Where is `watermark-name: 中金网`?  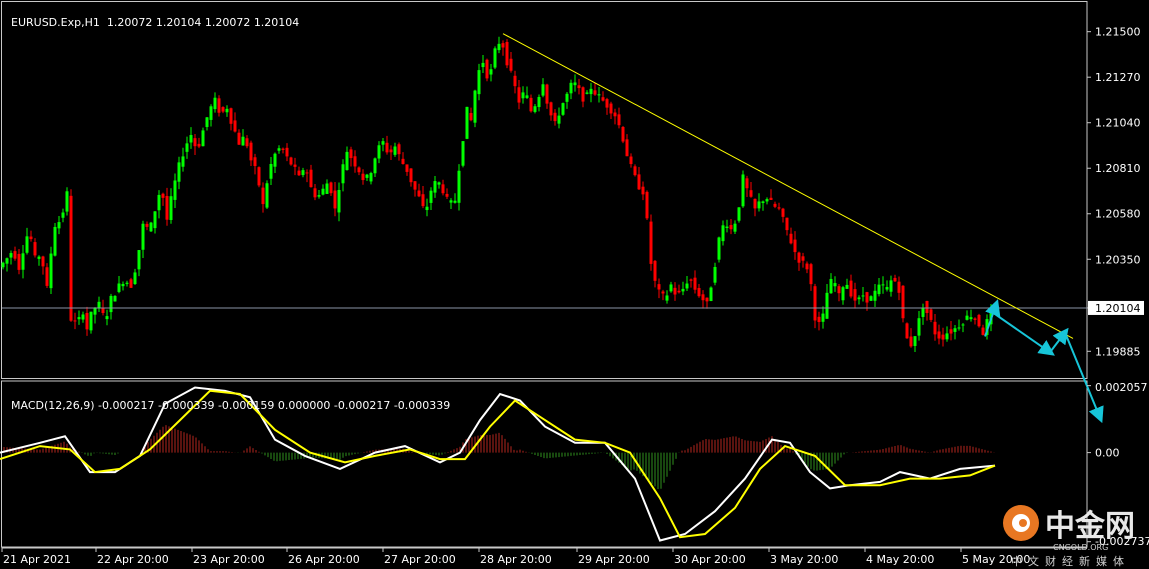
watermark-name: 中金网 is located at coordinates (1090, 526).